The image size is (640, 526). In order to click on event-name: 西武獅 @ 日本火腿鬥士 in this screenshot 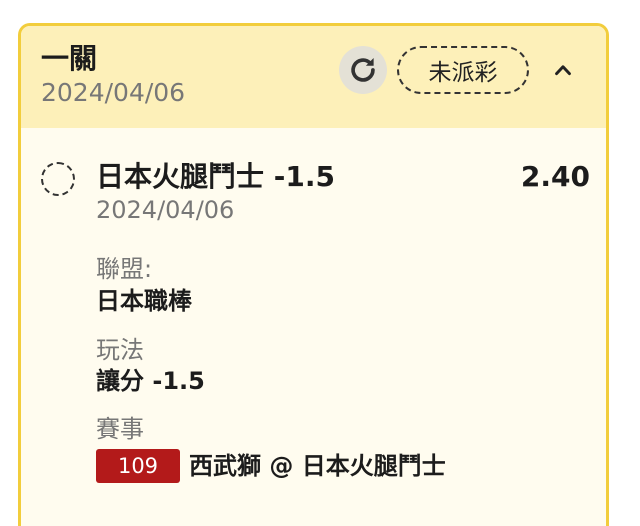, I will do `click(317, 466)`.